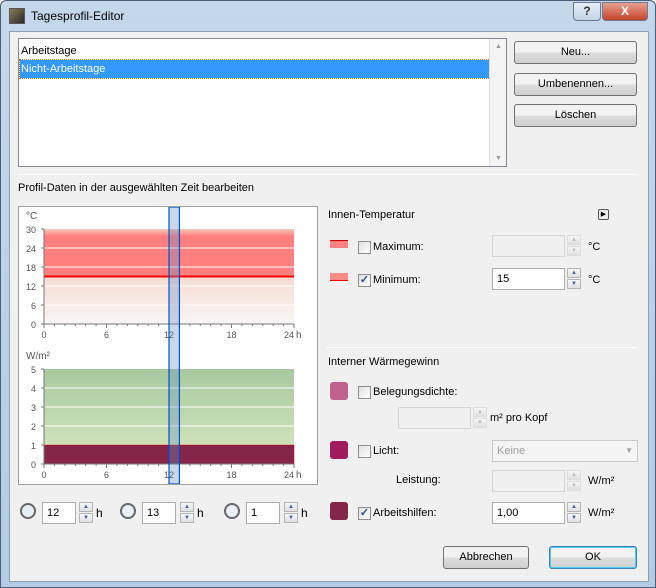  What do you see at coordinates (86, 513) in the screenshot?
I see `start-hour-spinner: ▲ ▼` at bounding box center [86, 513].